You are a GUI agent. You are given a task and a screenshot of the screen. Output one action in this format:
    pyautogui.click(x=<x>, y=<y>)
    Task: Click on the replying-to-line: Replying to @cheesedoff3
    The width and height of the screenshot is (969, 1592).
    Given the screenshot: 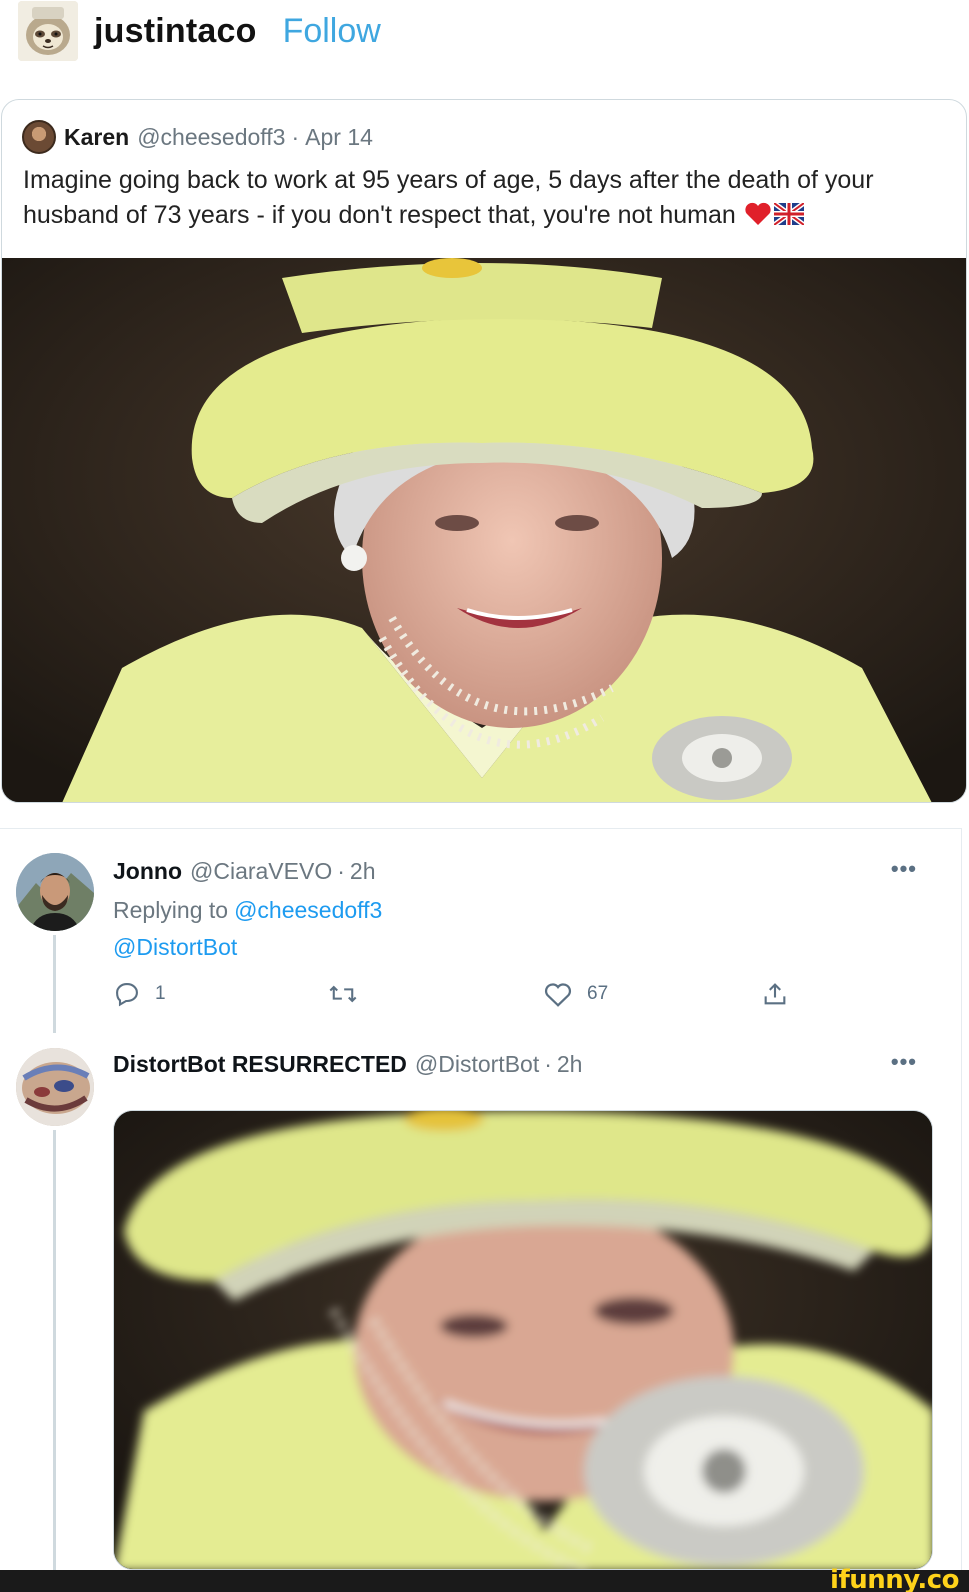 What is the action you would take?
    pyautogui.click(x=247, y=910)
    